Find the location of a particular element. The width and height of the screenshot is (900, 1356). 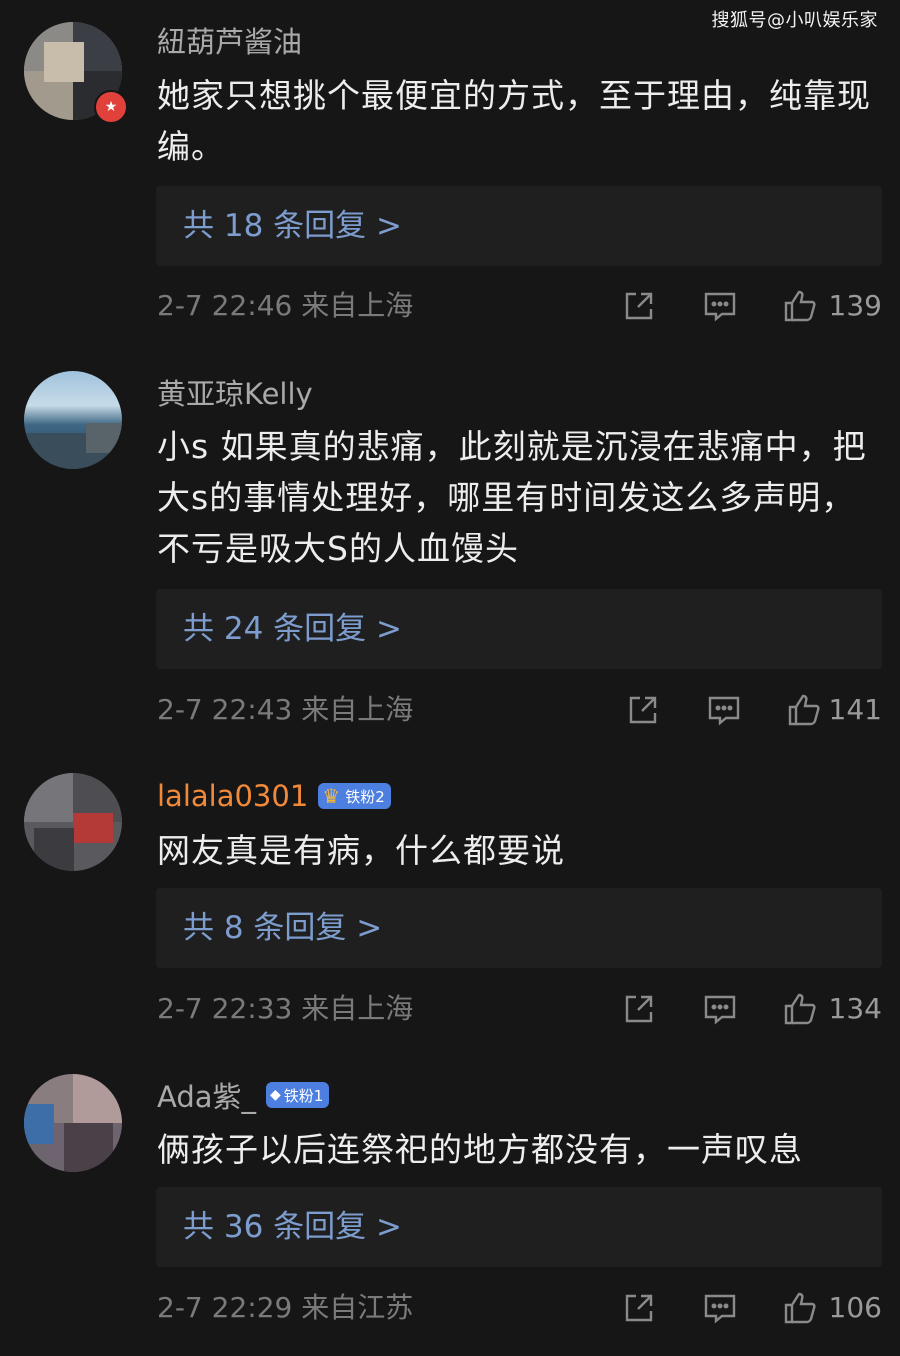

username: 紐葫芦酱油 is located at coordinates (229, 40).